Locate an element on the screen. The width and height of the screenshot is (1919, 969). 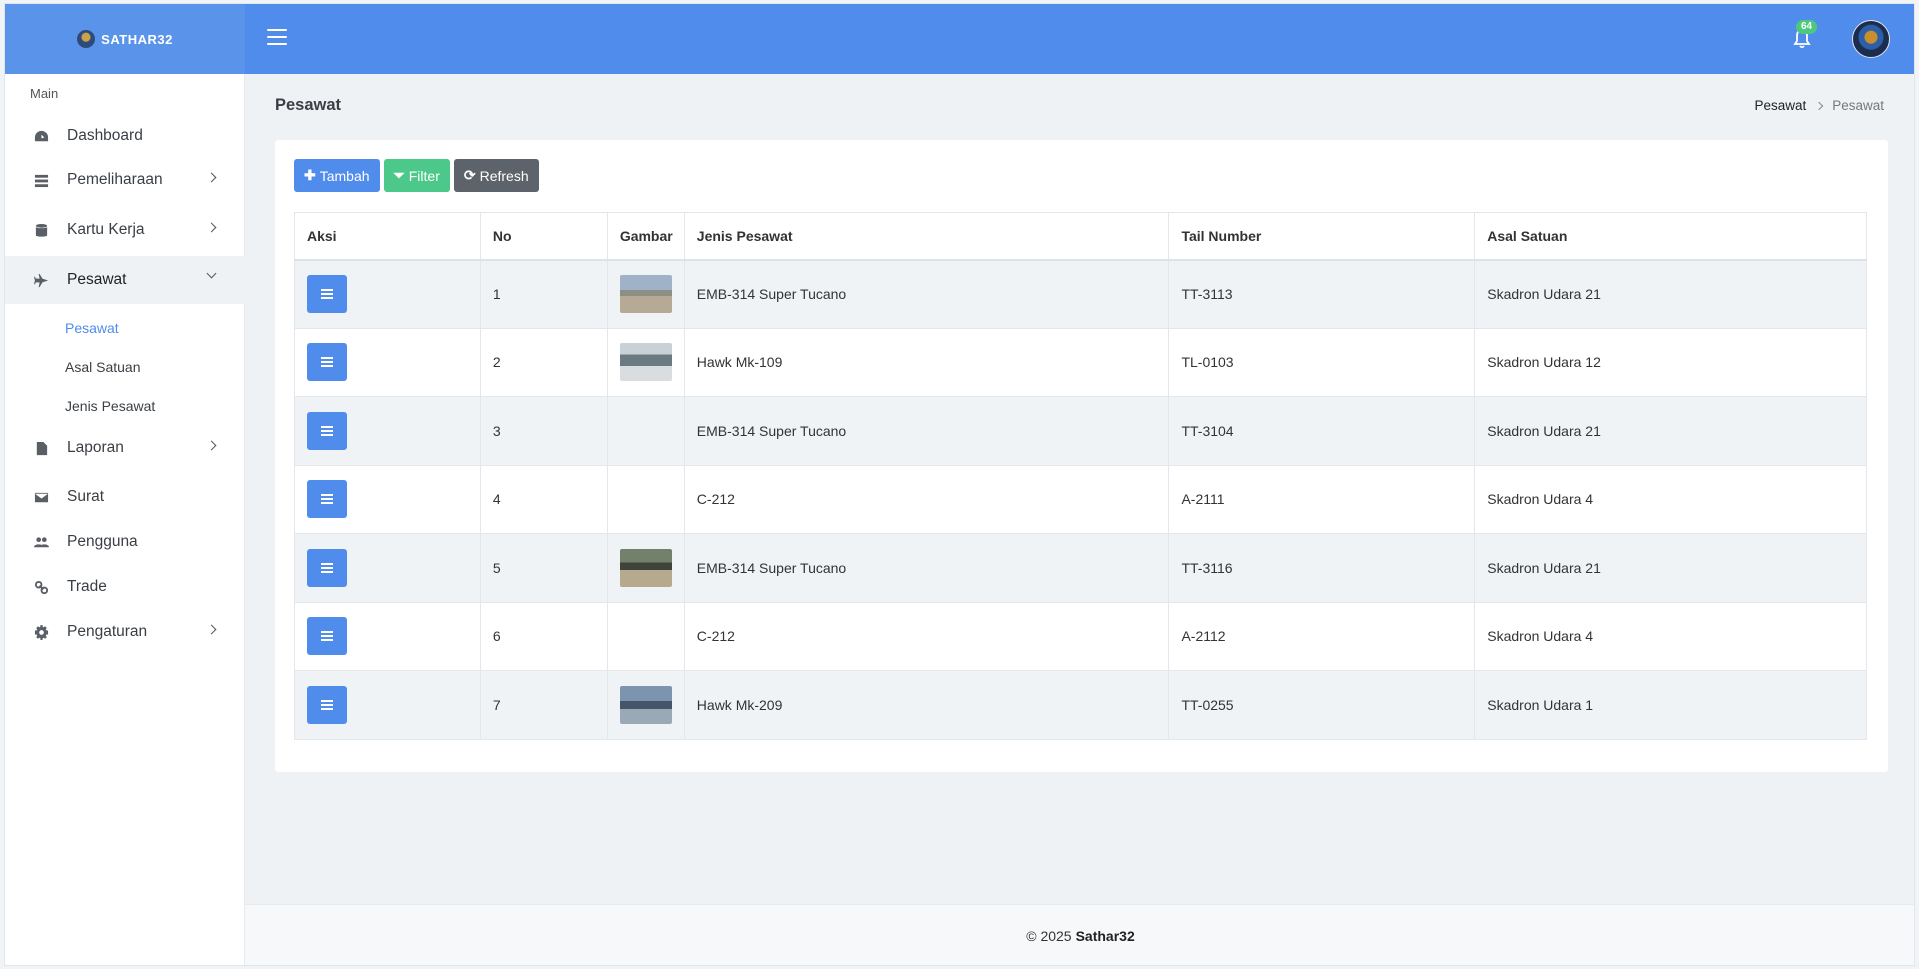
sidebar-item-pemeliharaan: Pemeliharaan is located at coordinates (125, 180).